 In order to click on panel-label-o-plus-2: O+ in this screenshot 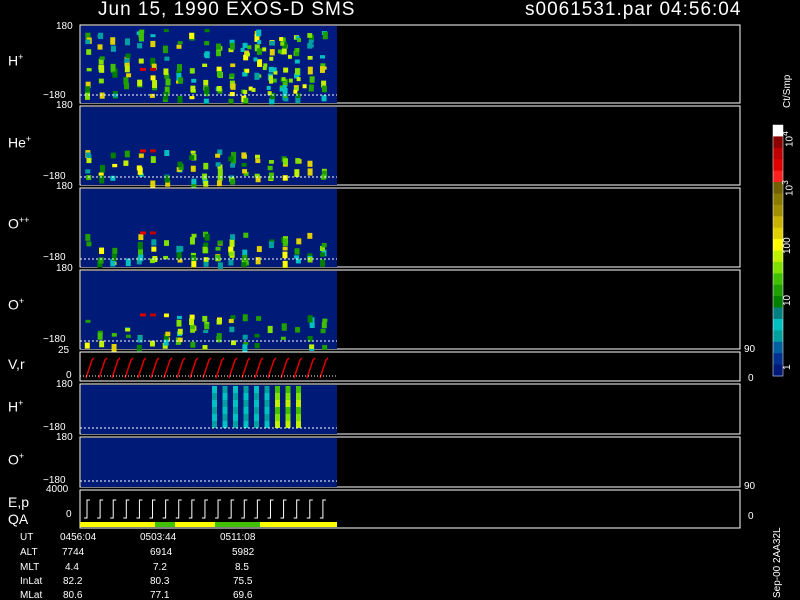, I will do `click(16, 459)`.